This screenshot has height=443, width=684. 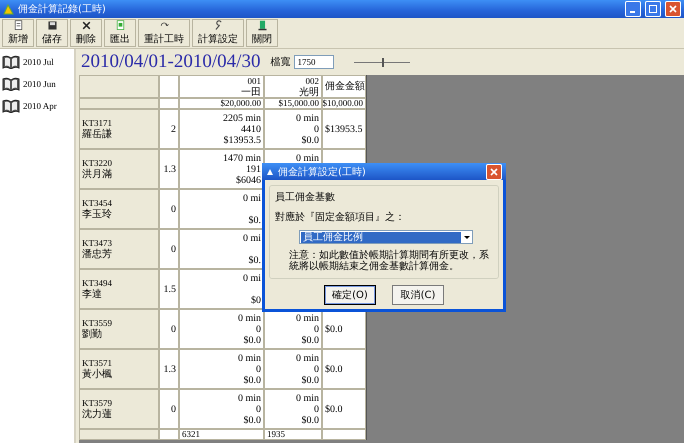 What do you see at coordinates (191, 434) in the screenshot?
I see `cell-text: 6321` at bounding box center [191, 434].